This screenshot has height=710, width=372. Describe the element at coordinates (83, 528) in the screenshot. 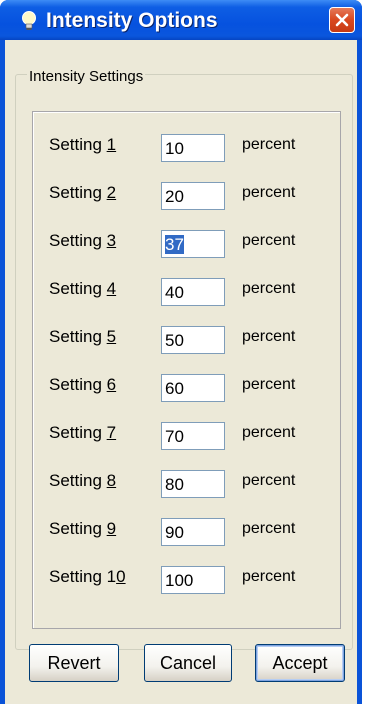

I see `setting-label-9: Setting 9` at that location.